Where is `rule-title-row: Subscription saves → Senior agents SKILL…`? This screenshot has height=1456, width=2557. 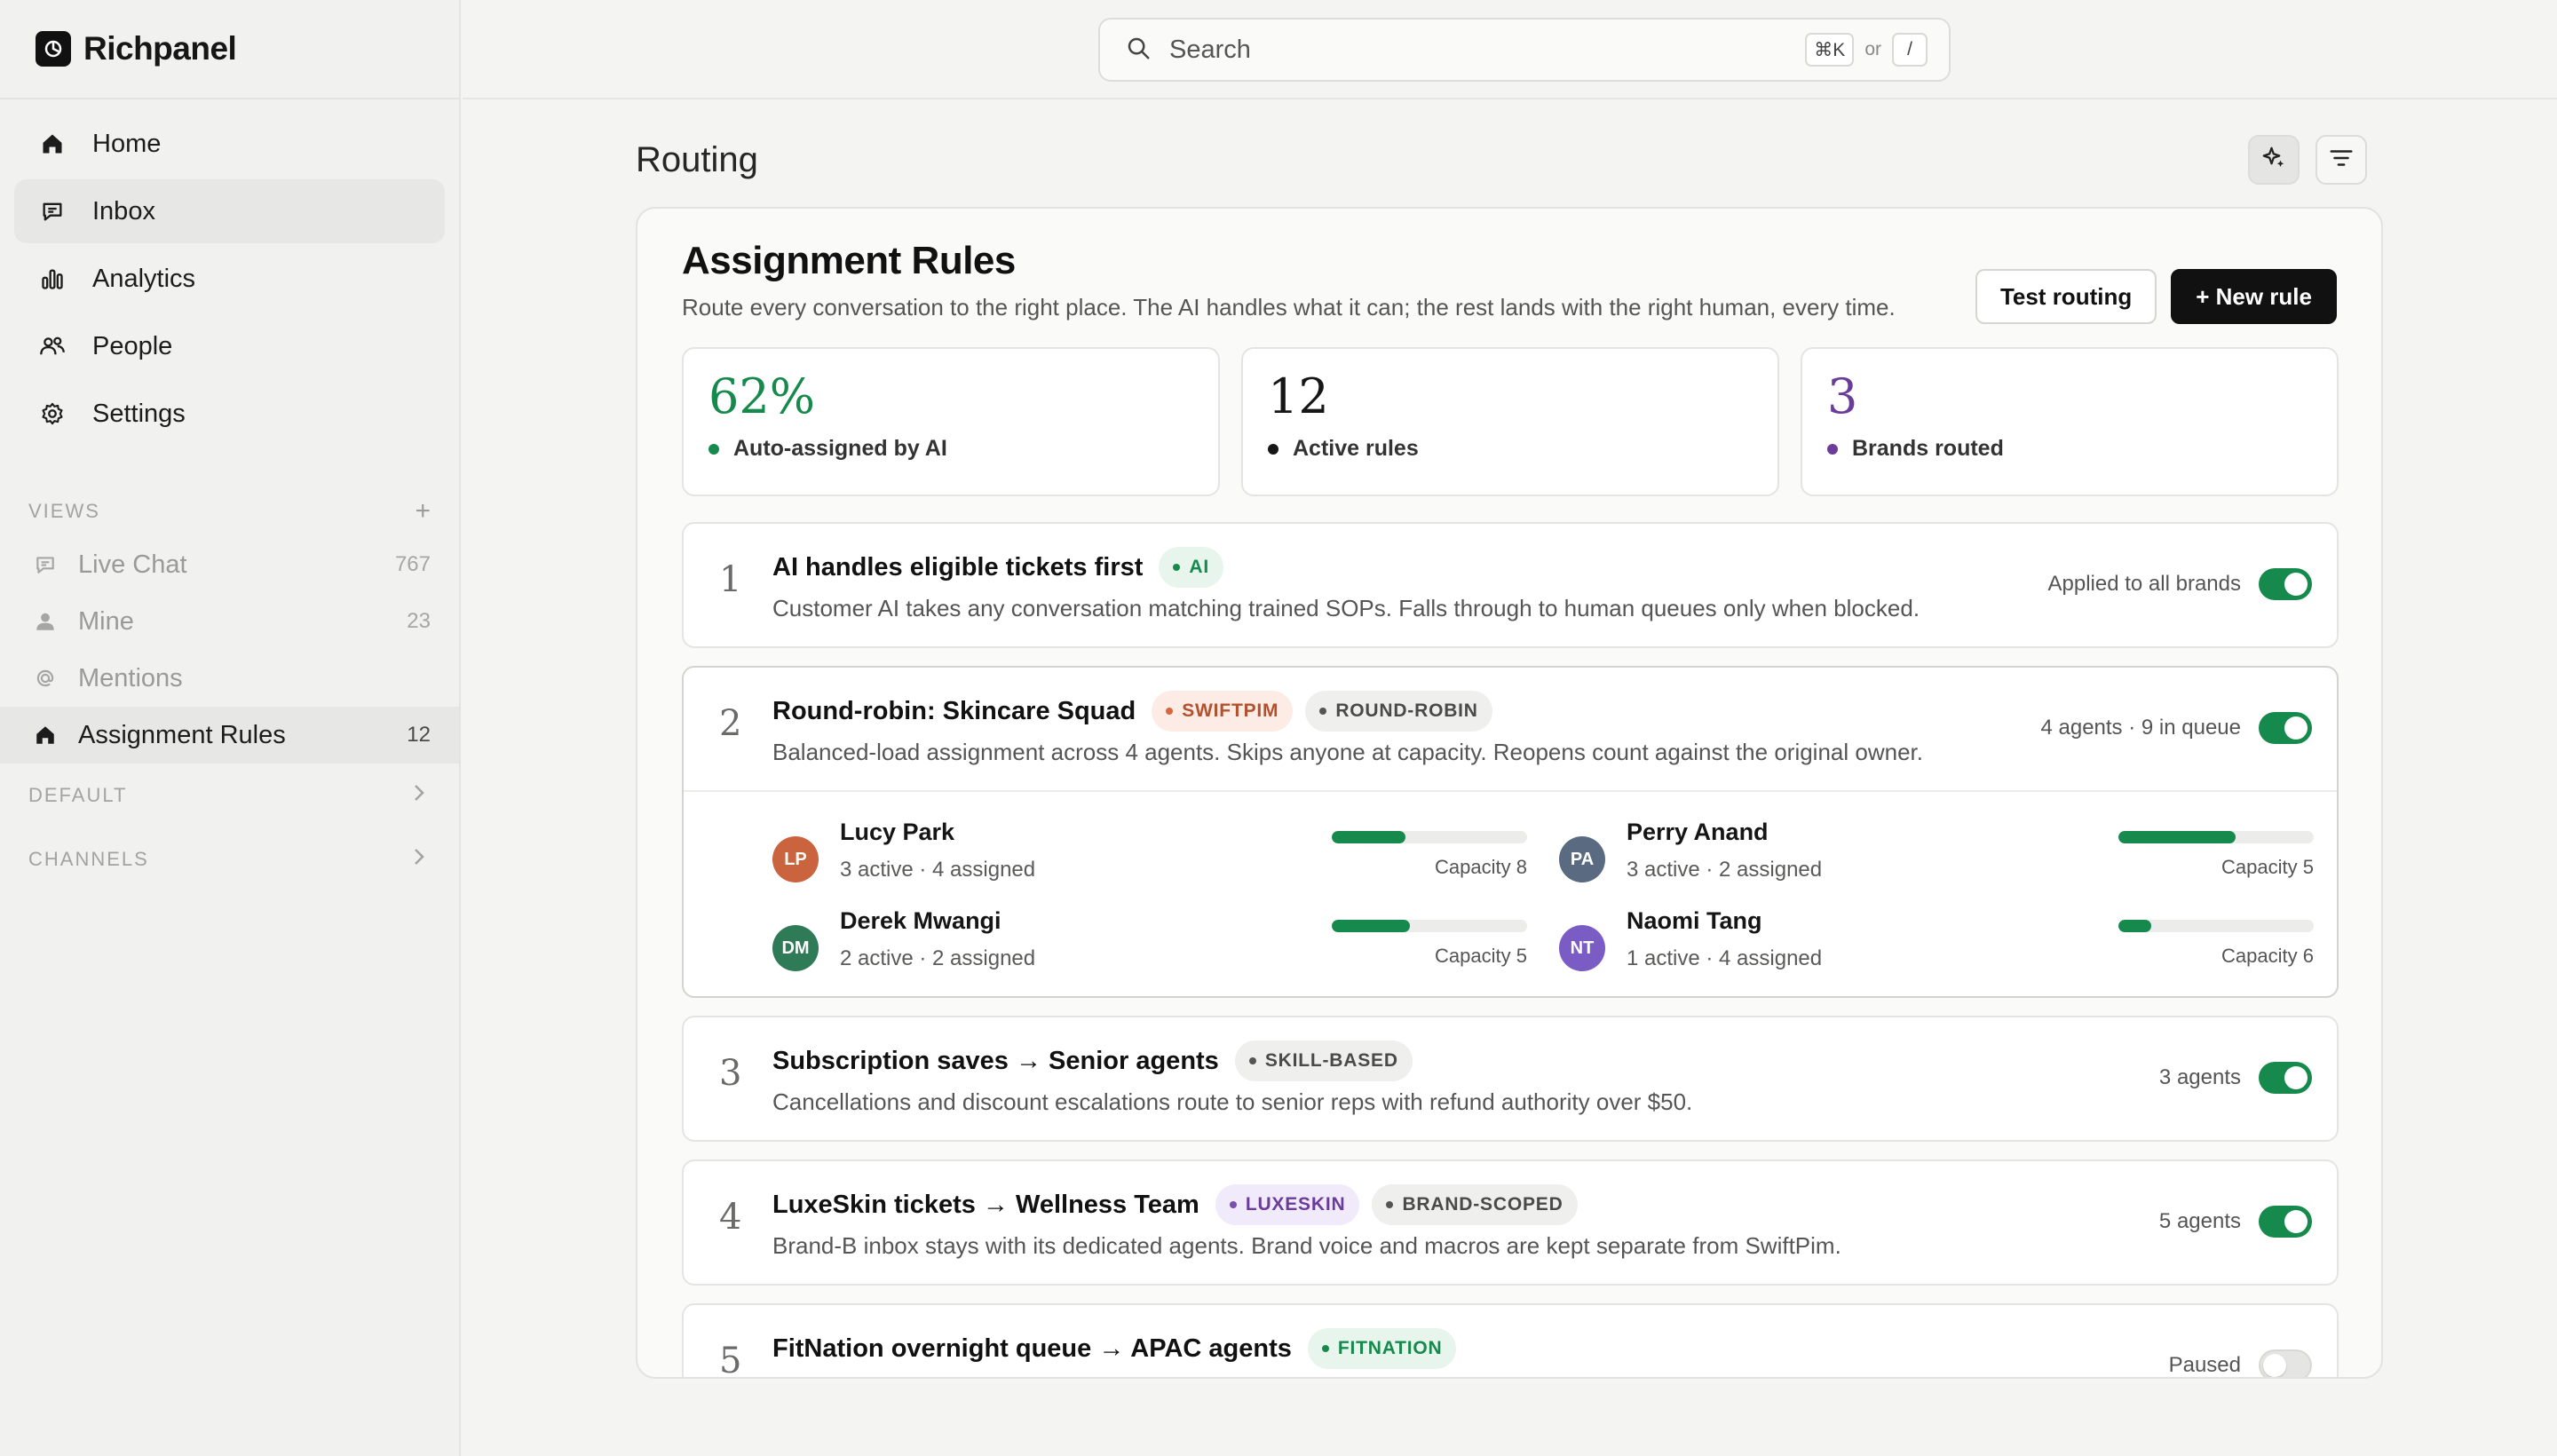 rule-title-row: Subscription saves → Senior agents SKILL… is located at coordinates (1098, 1061).